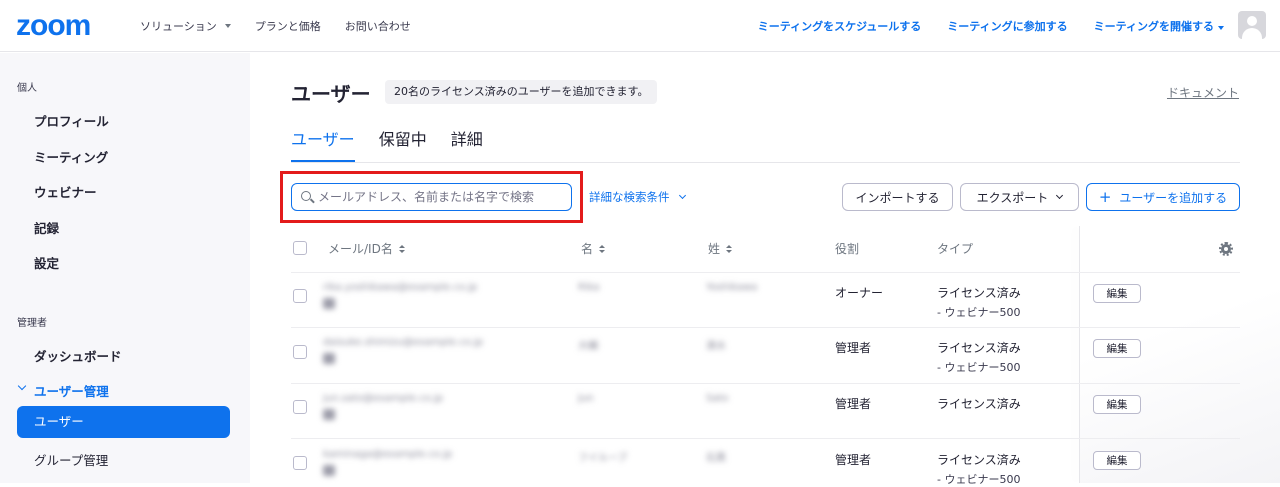  Describe the element at coordinates (78, 355) in the screenshot. I see `sidebar-item-dashboard: ダッシュボード` at that location.